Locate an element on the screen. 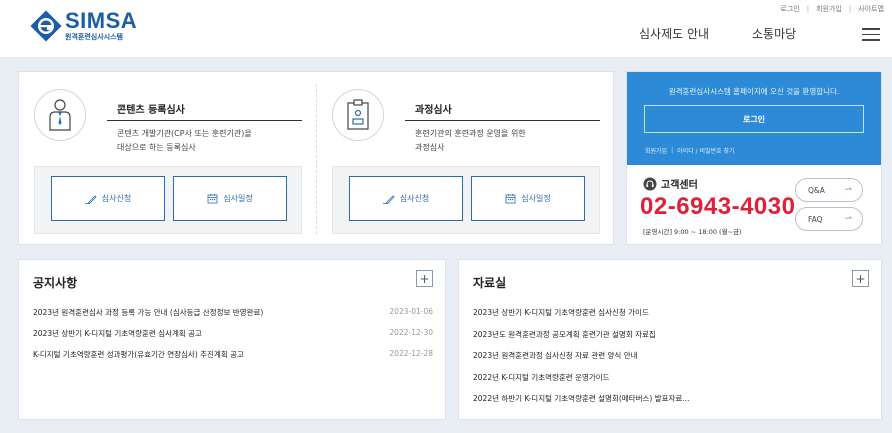 Image resolution: width=892 pixels, height=433 pixels. login-button: 로그인 is located at coordinates (754, 119).